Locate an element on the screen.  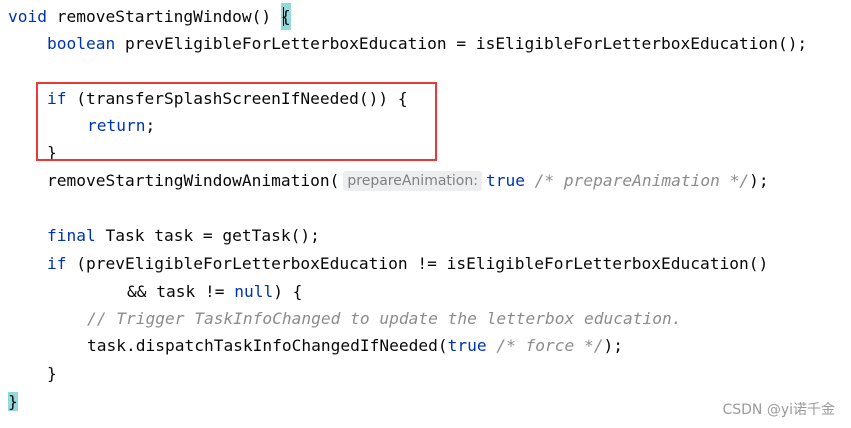
parameter-hint: prepareAnimation: is located at coordinates (412, 181).